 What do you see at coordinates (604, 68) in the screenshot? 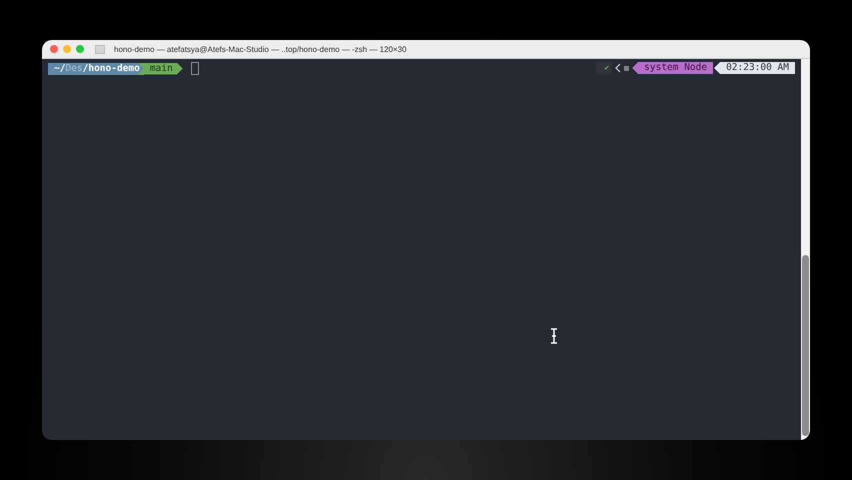
I see `status-check: ✔` at bounding box center [604, 68].